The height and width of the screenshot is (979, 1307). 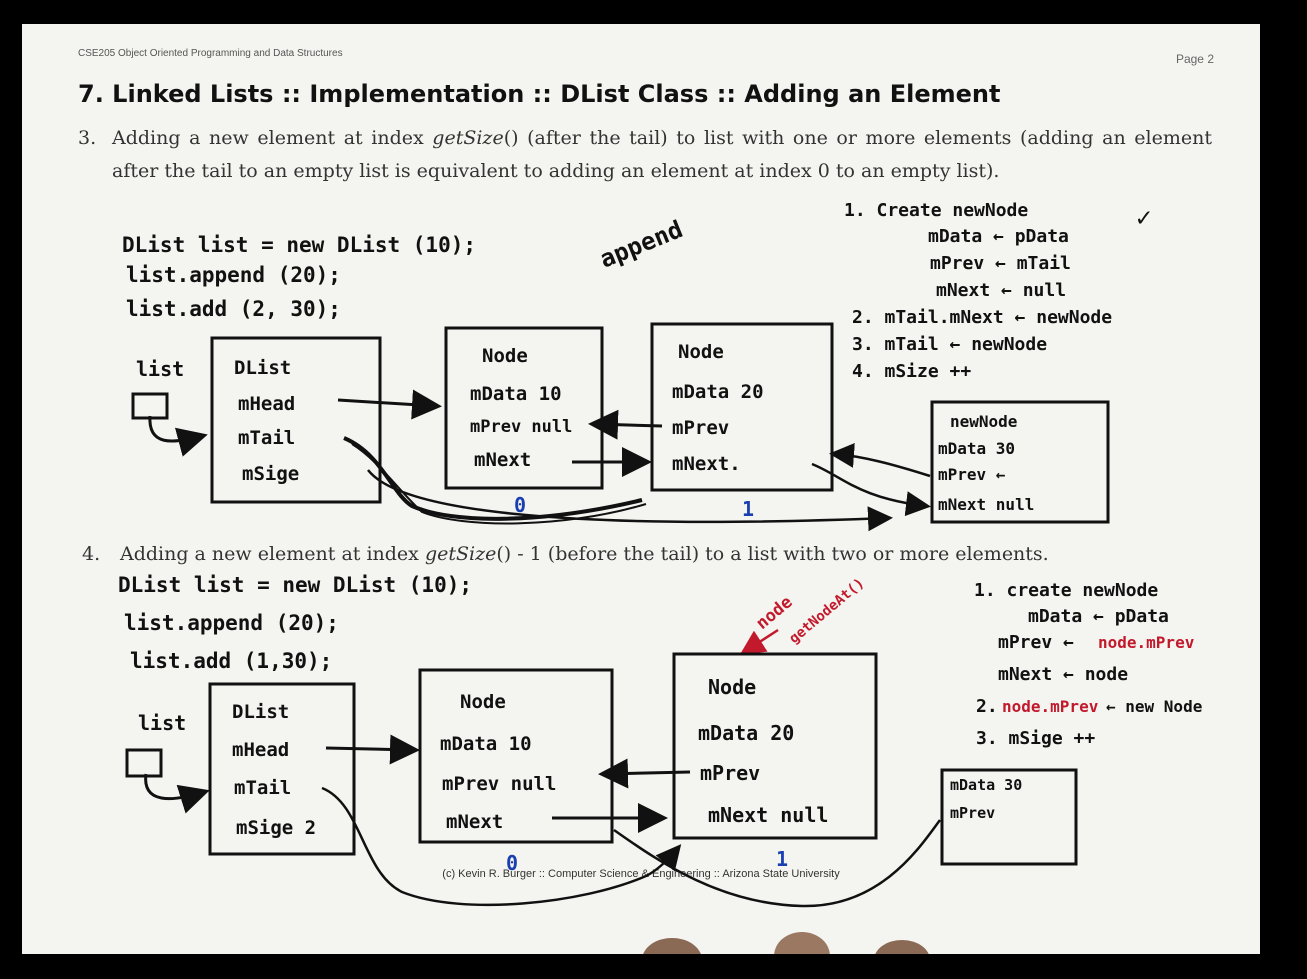 What do you see at coordinates (233, 309) in the screenshot?
I see `code1-line3: list.add (2, 30);` at bounding box center [233, 309].